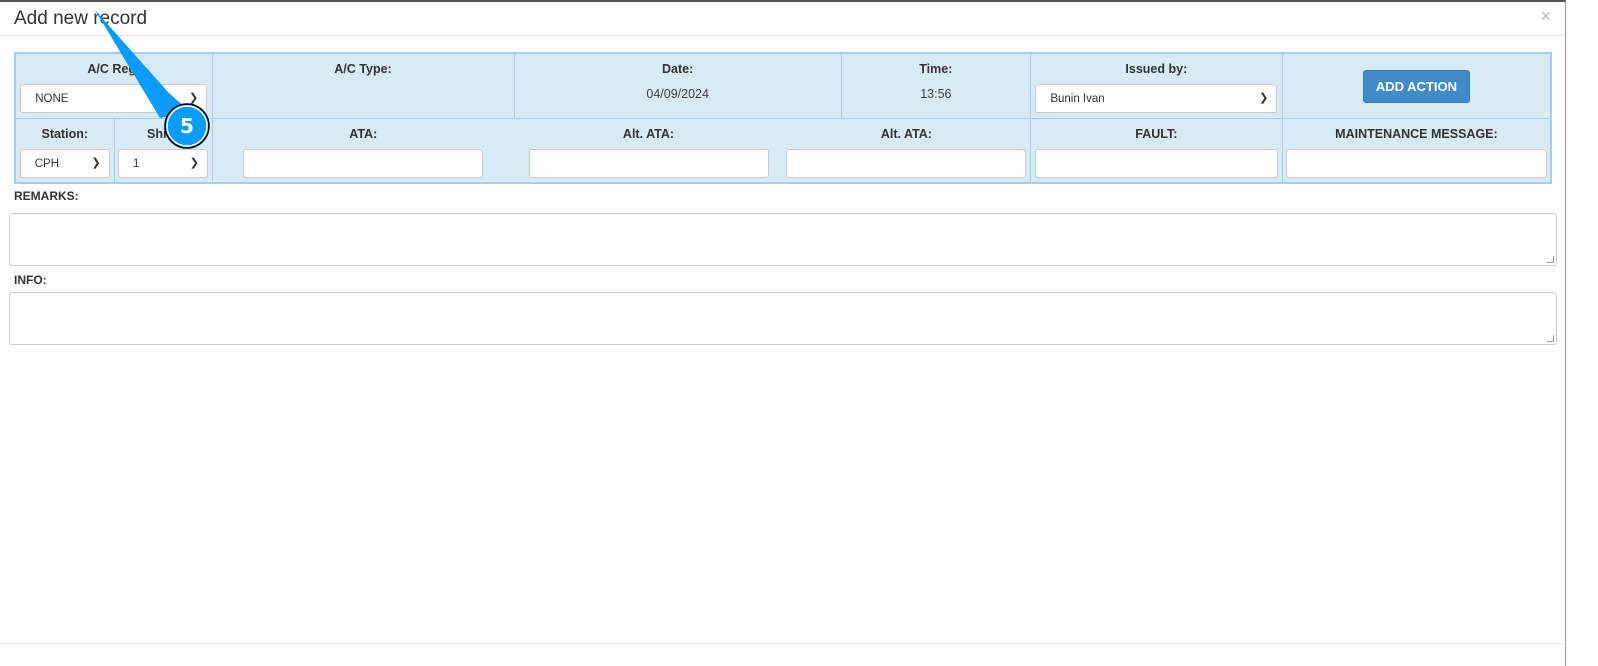 The image size is (1598, 666). What do you see at coordinates (30, 280) in the screenshot?
I see `info-label: INFO:` at bounding box center [30, 280].